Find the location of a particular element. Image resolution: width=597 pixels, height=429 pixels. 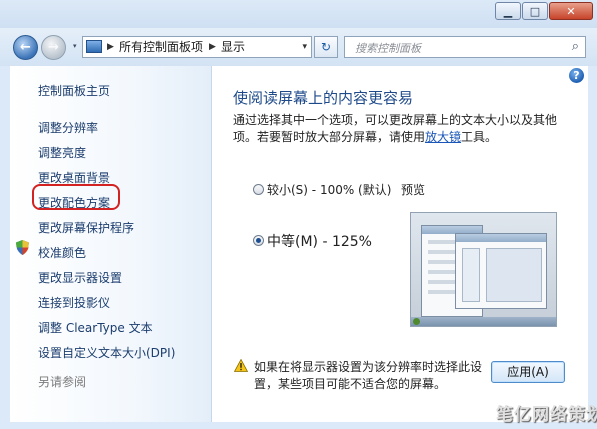

sidebar-item-calibrate-color: 校准颜色 is located at coordinates (62, 252).